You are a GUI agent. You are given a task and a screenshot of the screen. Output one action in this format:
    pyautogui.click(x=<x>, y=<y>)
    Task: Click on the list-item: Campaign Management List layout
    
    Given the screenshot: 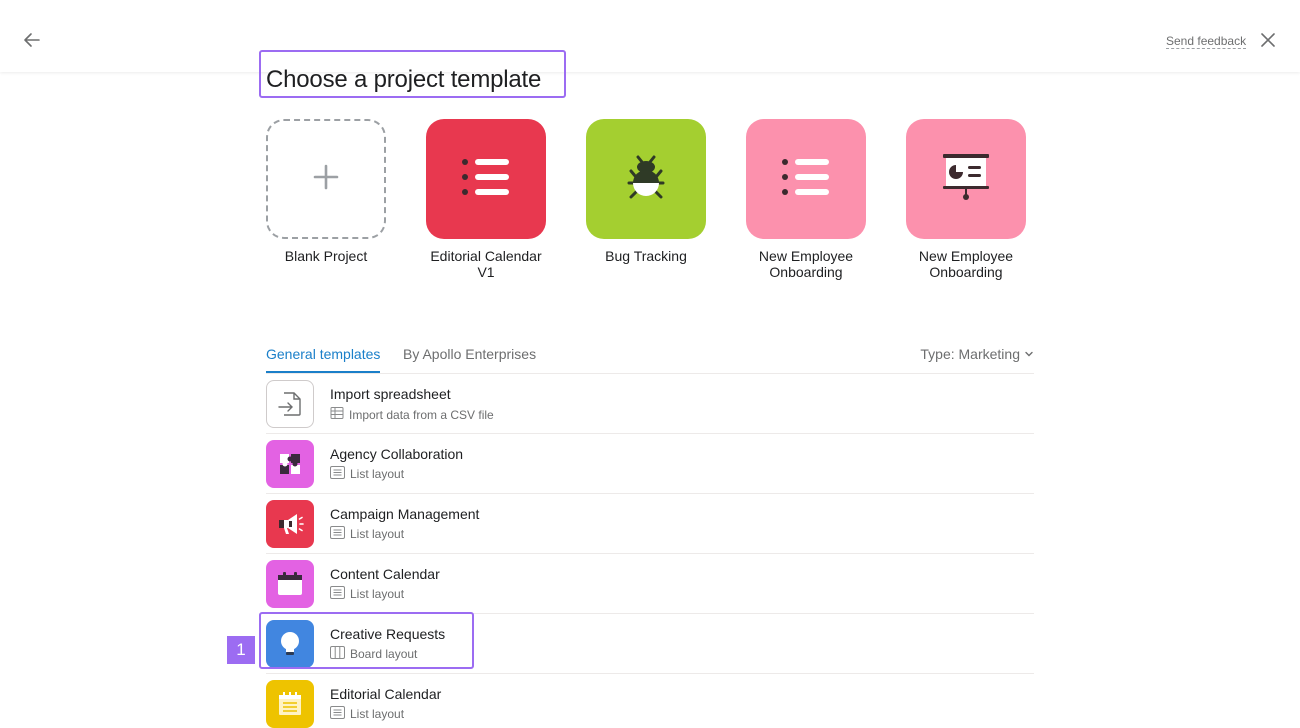 What is the action you would take?
    pyautogui.click(x=650, y=524)
    